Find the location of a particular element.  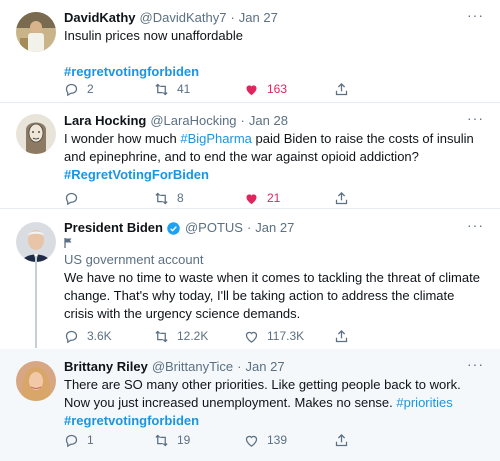

reply-button: 3.6K is located at coordinates (109, 336).